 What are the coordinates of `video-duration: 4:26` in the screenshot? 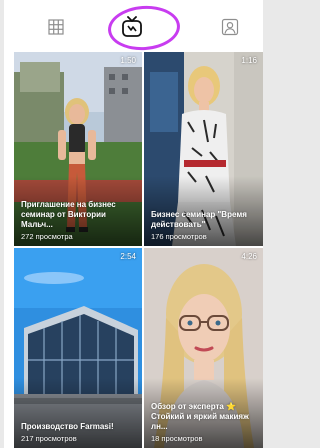 It's located at (249, 256).